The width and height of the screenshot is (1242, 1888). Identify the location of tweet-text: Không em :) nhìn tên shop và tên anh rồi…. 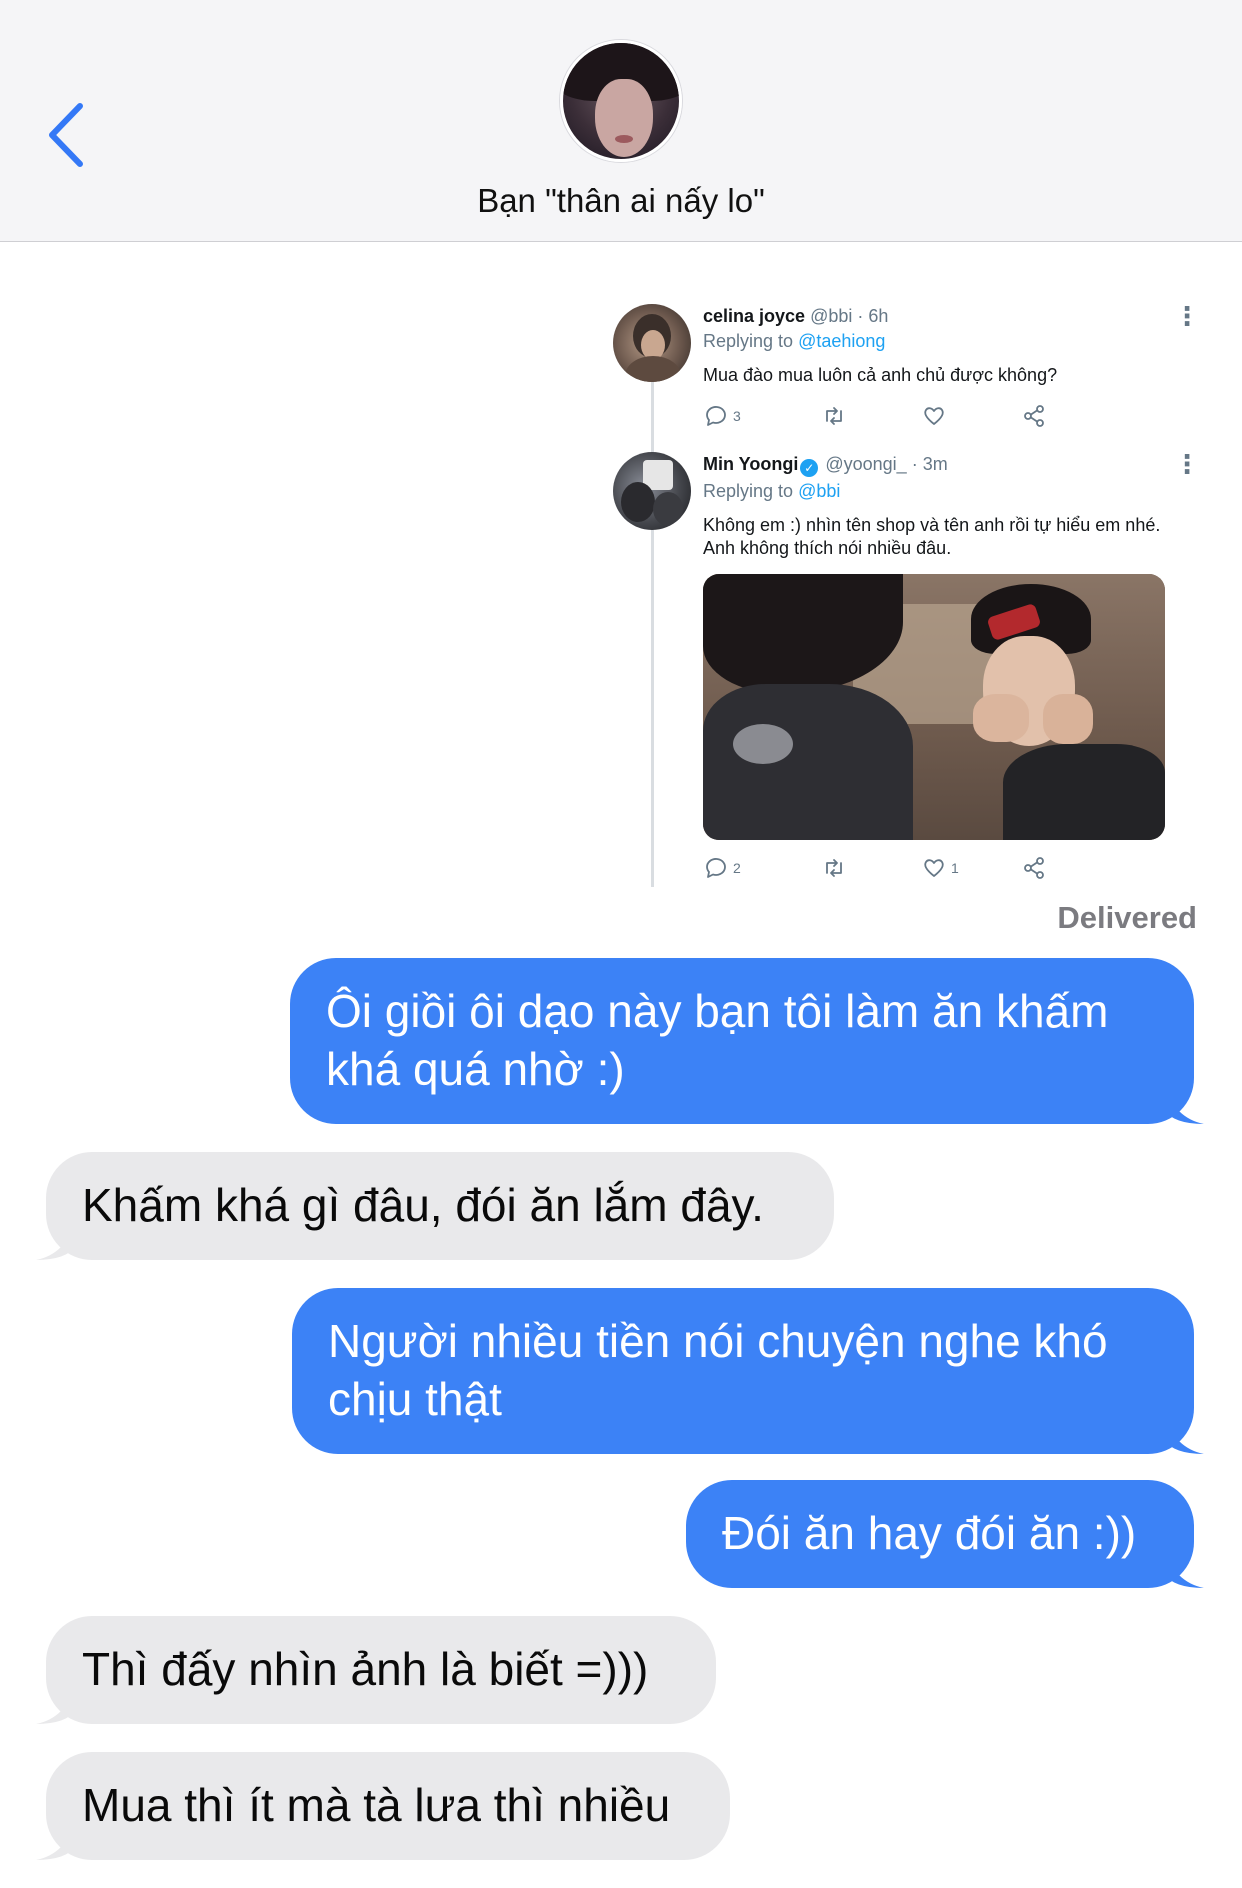
(932, 536).